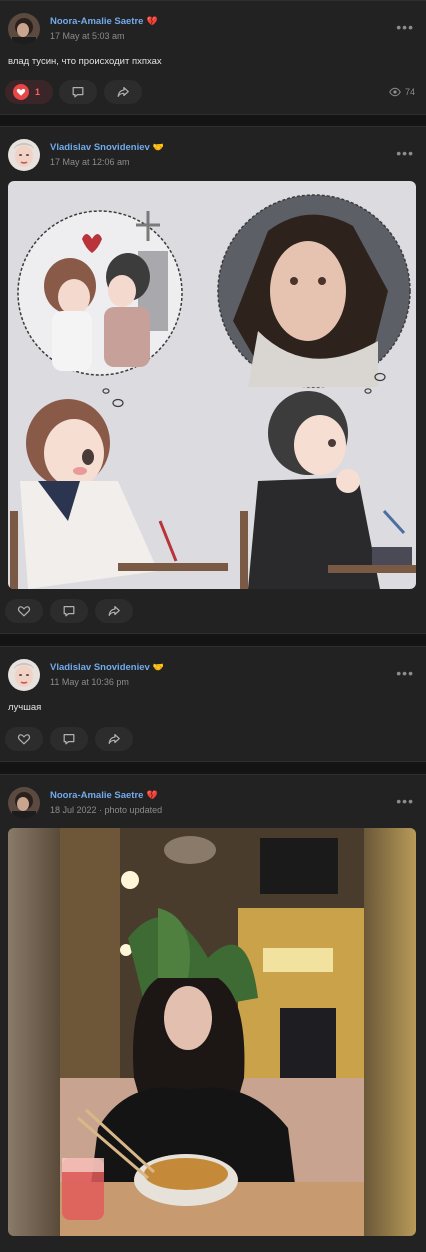 The height and width of the screenshot is (1252, 426). What do you see at coordinates (85, 61) in the screenshot?
I see `post-text: влад тусин, что происходит пхпхах` at bounding box center [85, 61].